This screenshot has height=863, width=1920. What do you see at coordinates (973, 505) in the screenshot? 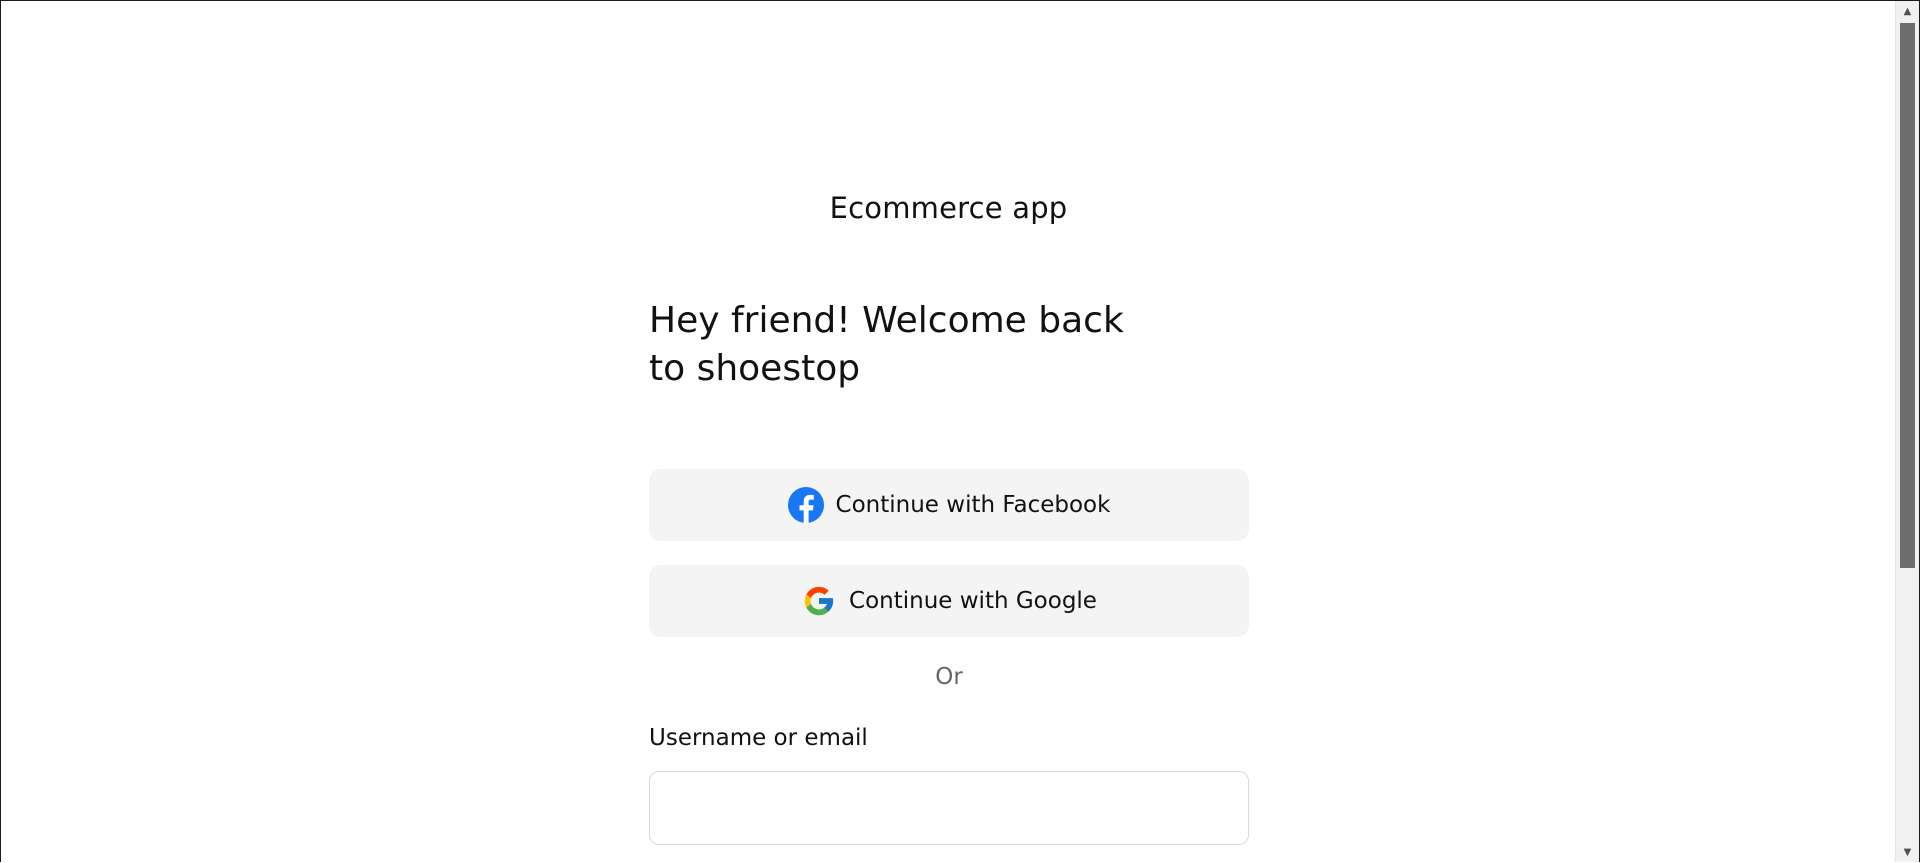
I see `facebook-button-label: Continue with Facebook` at bounding box center [973, 505].